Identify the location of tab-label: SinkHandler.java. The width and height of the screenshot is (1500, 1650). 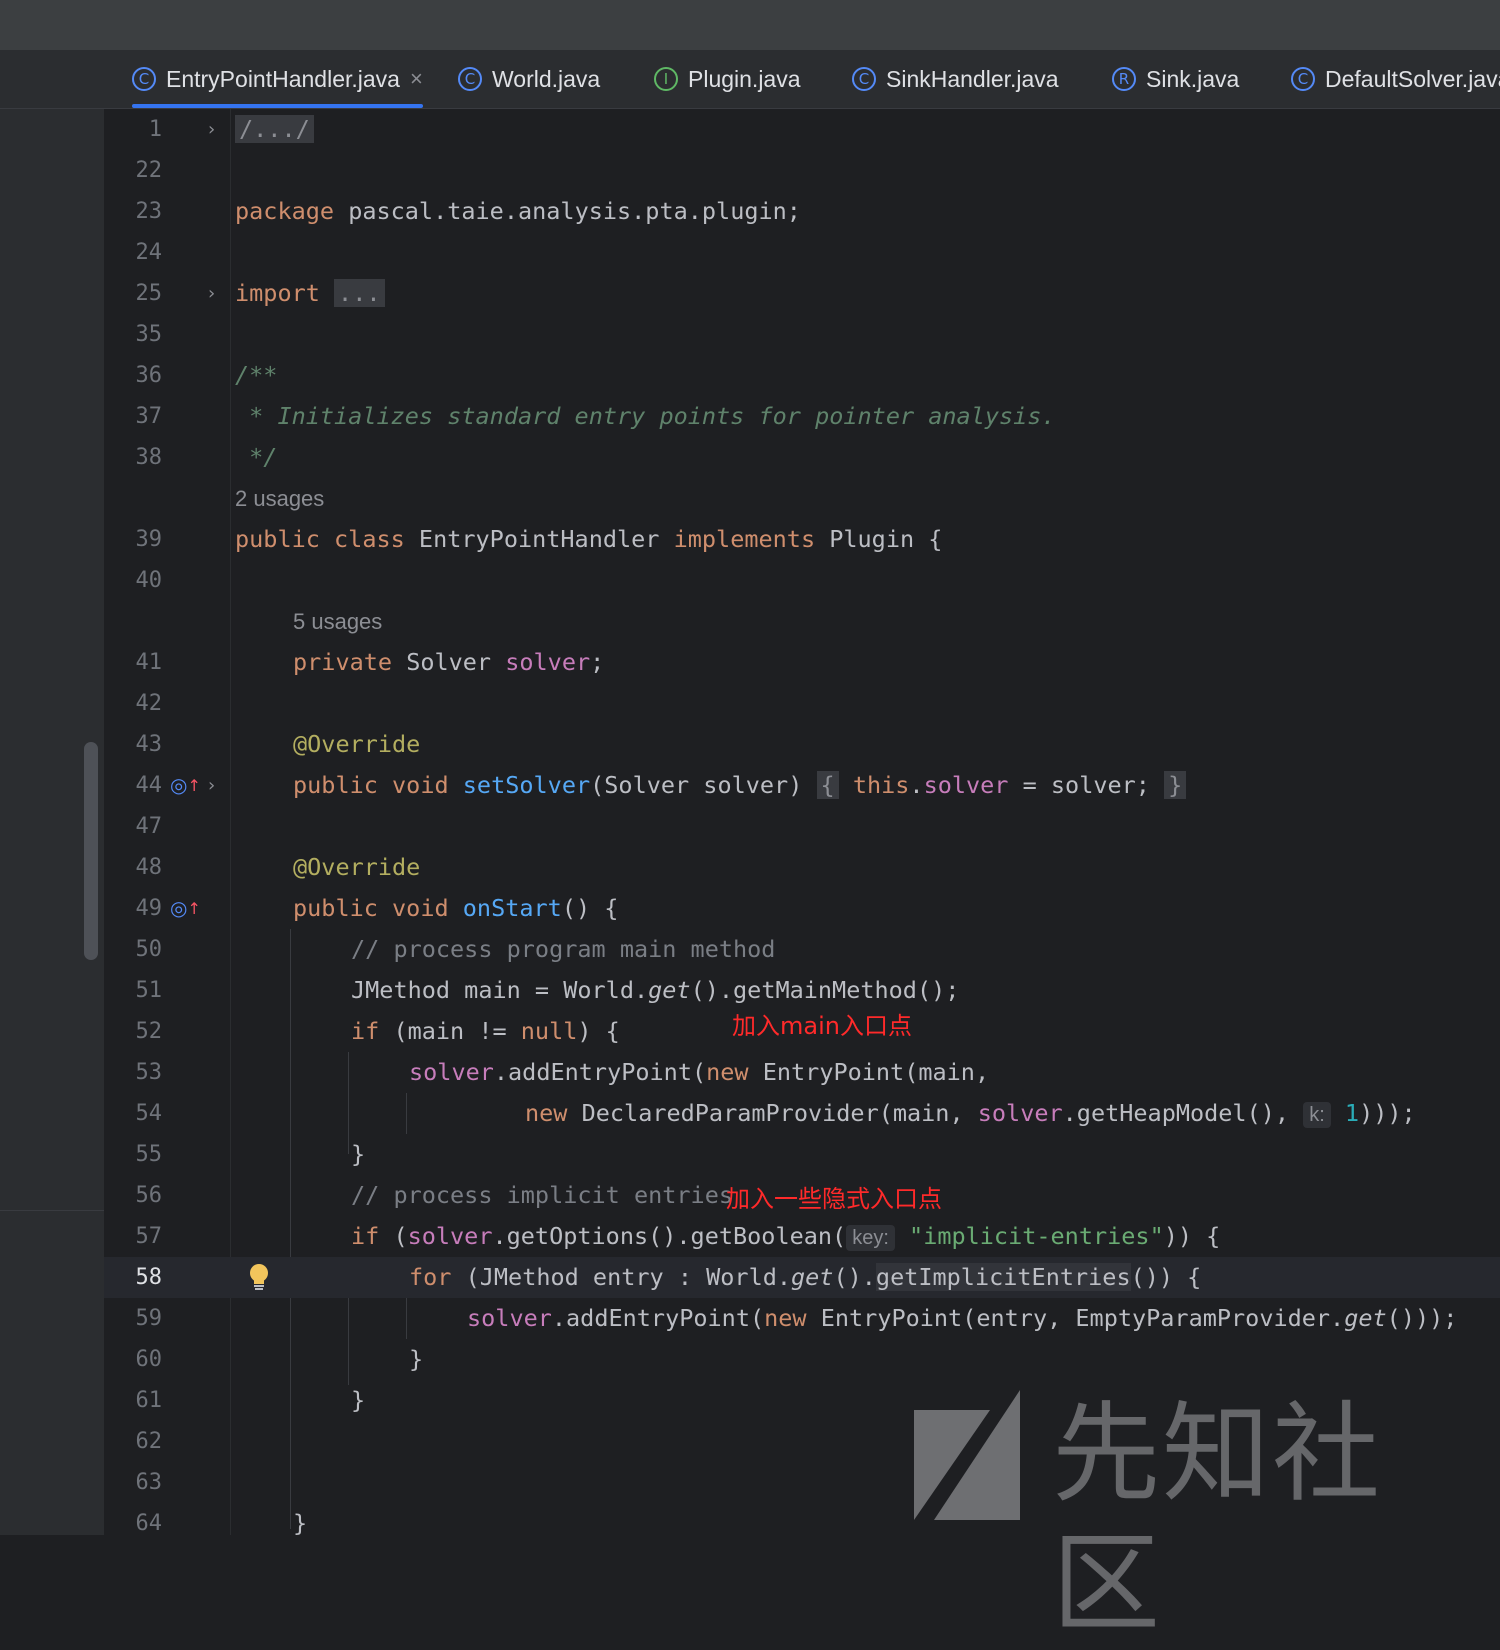
(972, 78).